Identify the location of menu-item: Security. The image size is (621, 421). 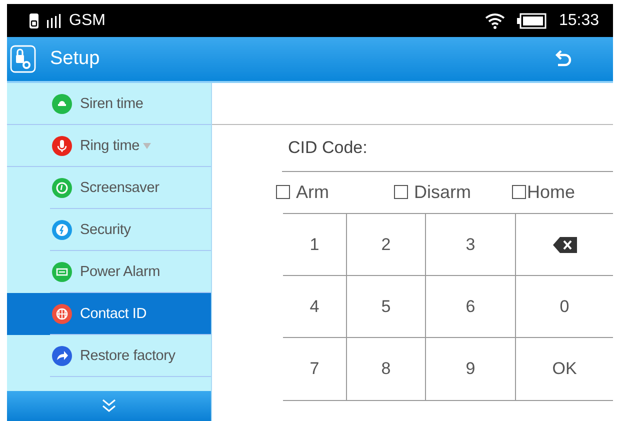
(109, 230).